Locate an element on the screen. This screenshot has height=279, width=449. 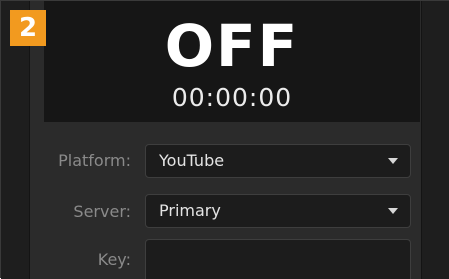
platform-label: Platform: is located at coordinates (94, 160).